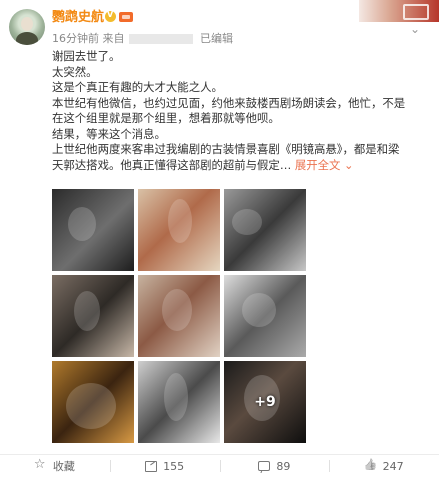  Describe the element at coordinates (393, 466) in the screenshot. I see `like-count: 247` at that location.